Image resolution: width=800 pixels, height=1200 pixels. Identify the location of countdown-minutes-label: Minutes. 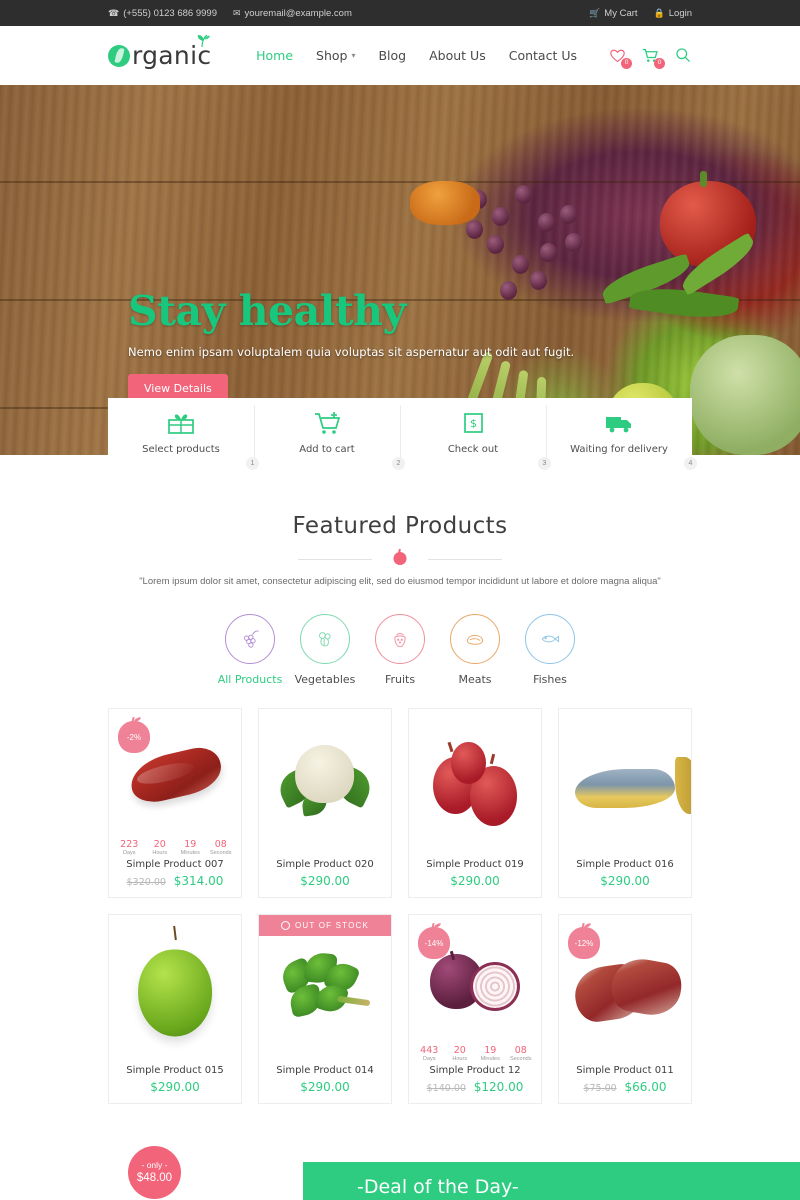
(490, 1059).